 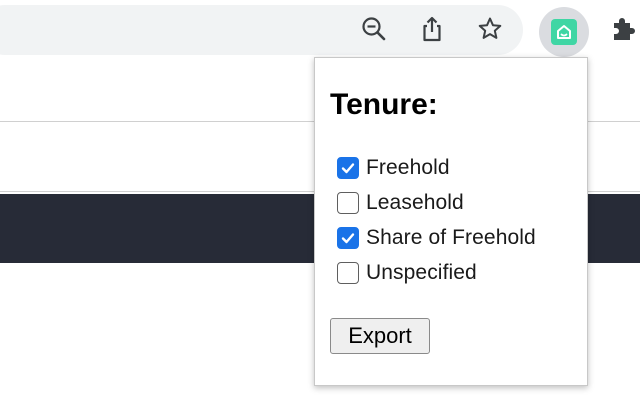 I want to click on option-share-of-freehold: Share of Freehold, so click(x=436, y=238).